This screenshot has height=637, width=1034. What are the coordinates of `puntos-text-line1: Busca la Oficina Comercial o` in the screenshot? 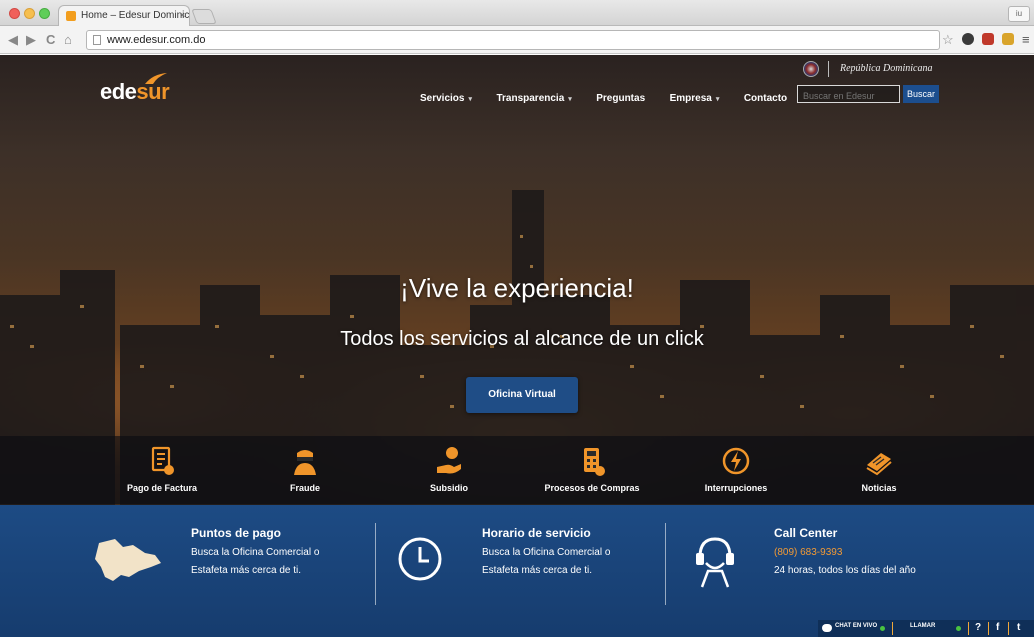 It's located at (255, 552).